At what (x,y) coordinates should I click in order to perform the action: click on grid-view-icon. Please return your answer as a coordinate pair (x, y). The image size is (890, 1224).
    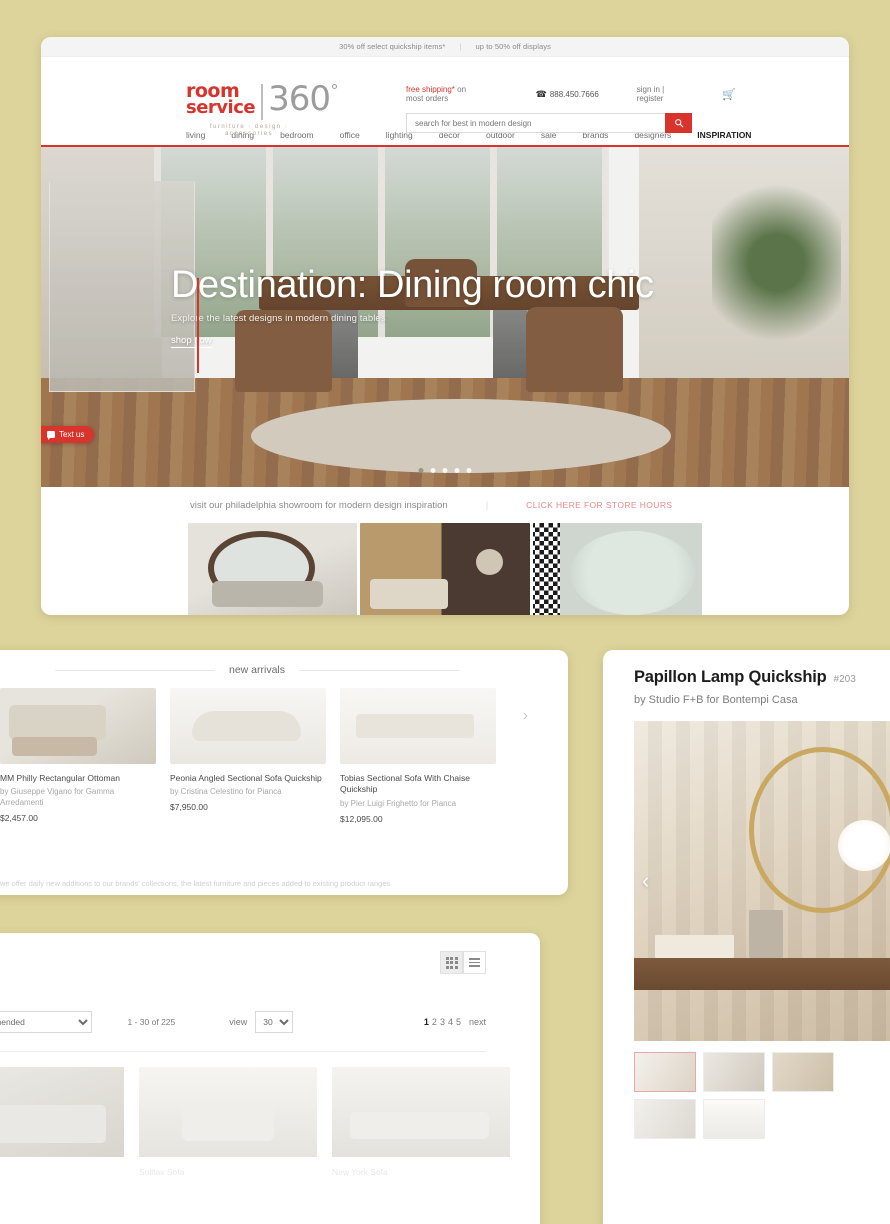
    Looking at the image, I should click on (451, 962).